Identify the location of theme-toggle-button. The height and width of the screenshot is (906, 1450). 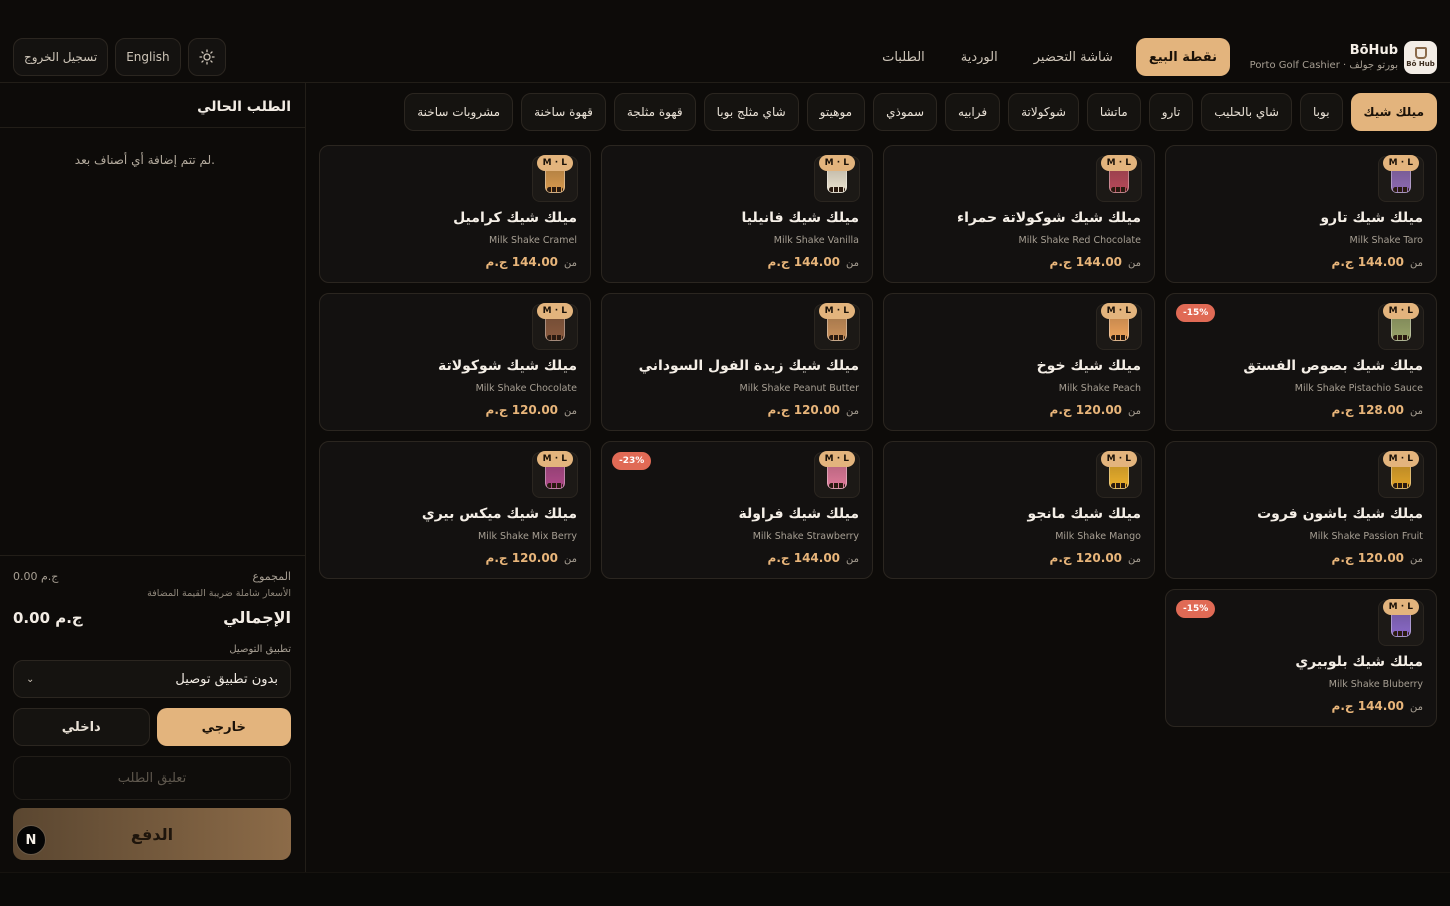
(206, 57).